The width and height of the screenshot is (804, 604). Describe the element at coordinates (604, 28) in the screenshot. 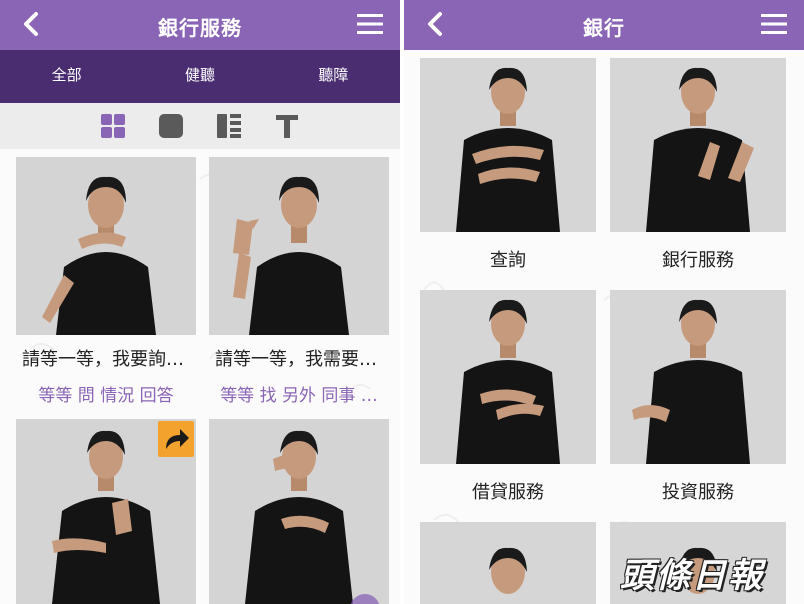

I see `page-title: 銀行` at that location.